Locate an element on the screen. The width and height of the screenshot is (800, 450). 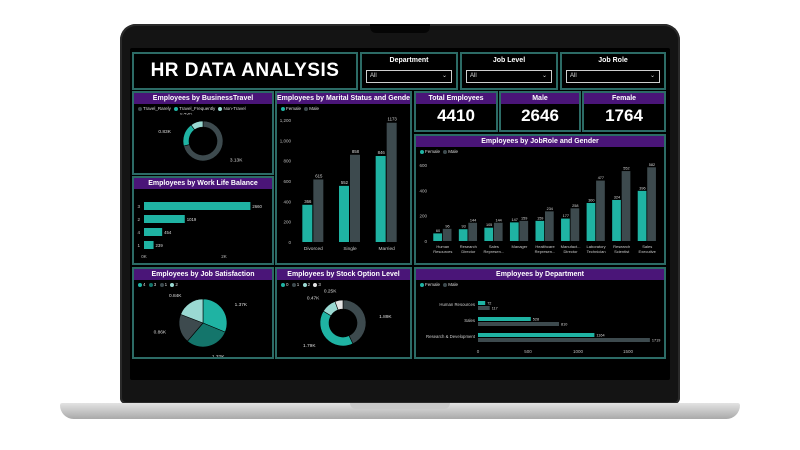
camera-notch is located at coordinates (400, 28).